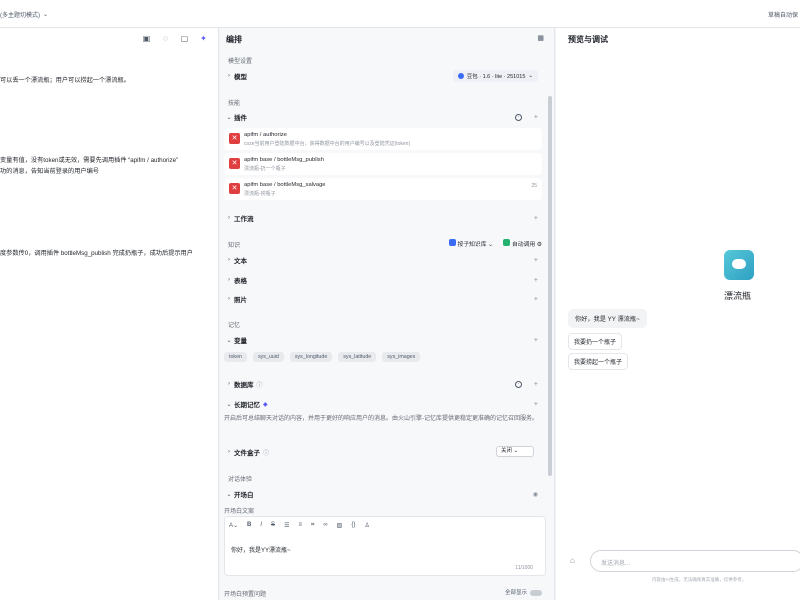 This screenshot has width=800, height=600. What do you see at coordinates (340, 525) in the screenshot?
I see `image-icon: ▨` at bounding box center [340, 525].